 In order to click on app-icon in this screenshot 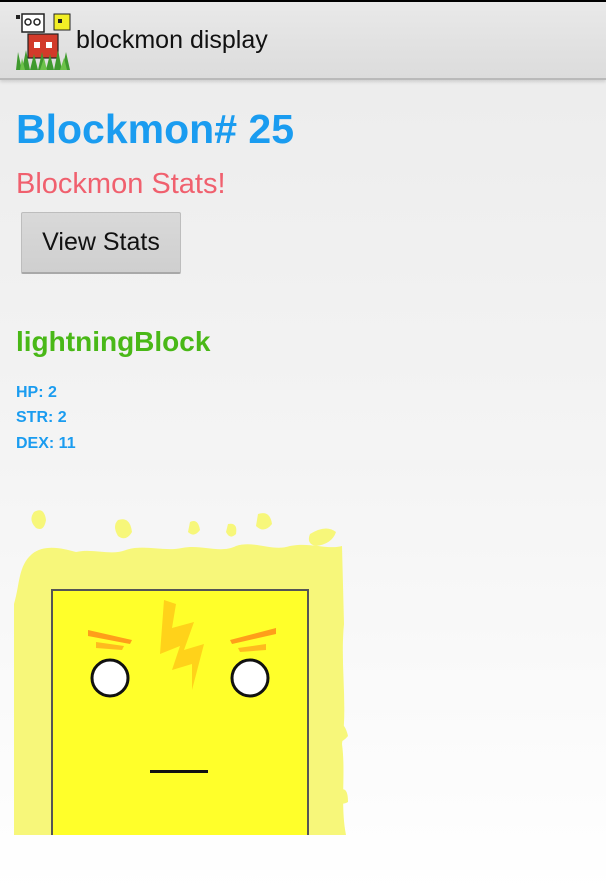, I will do `click(43, 41)`.